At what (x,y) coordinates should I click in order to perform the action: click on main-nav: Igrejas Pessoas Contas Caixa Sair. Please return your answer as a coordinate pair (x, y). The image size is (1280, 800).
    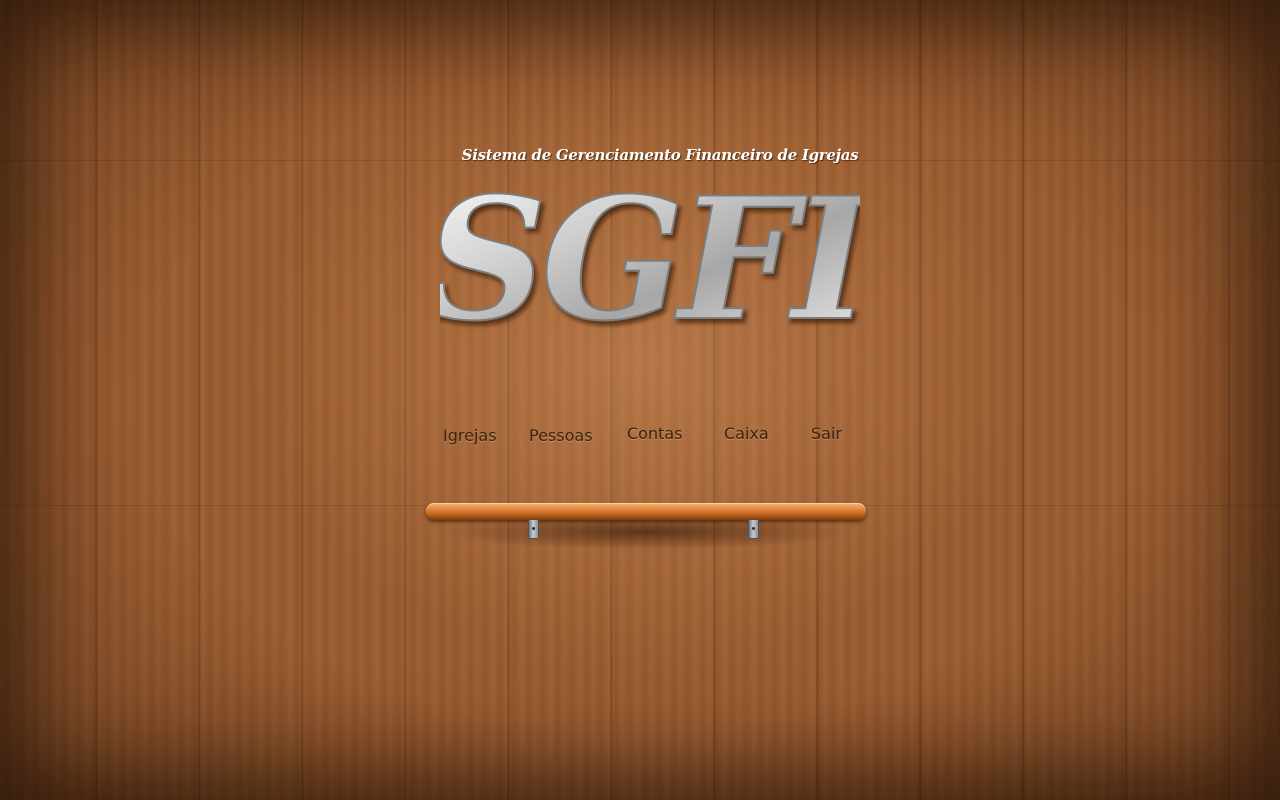
    Looking at the image, I should click on (640, 435).